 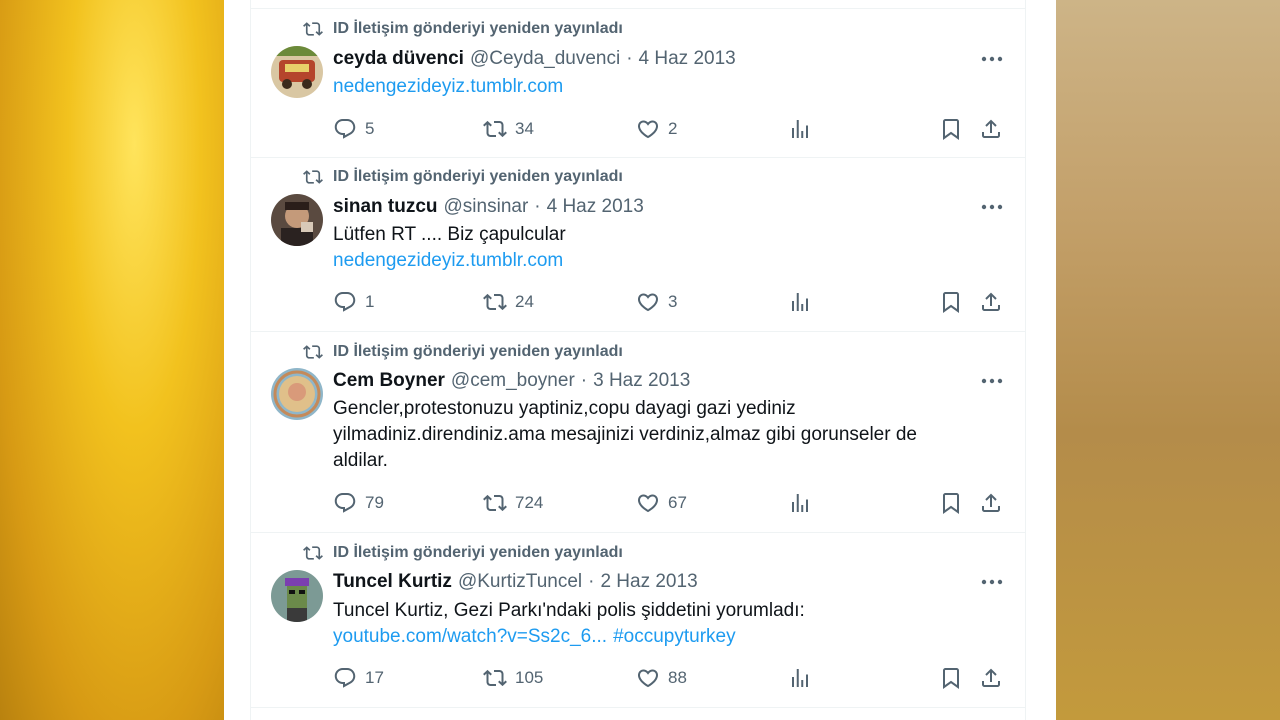 What do you see at coordinates (389, 381) in the screenshot?
I see `author-name: Cem Boyner` at bounding box center [389, 381].